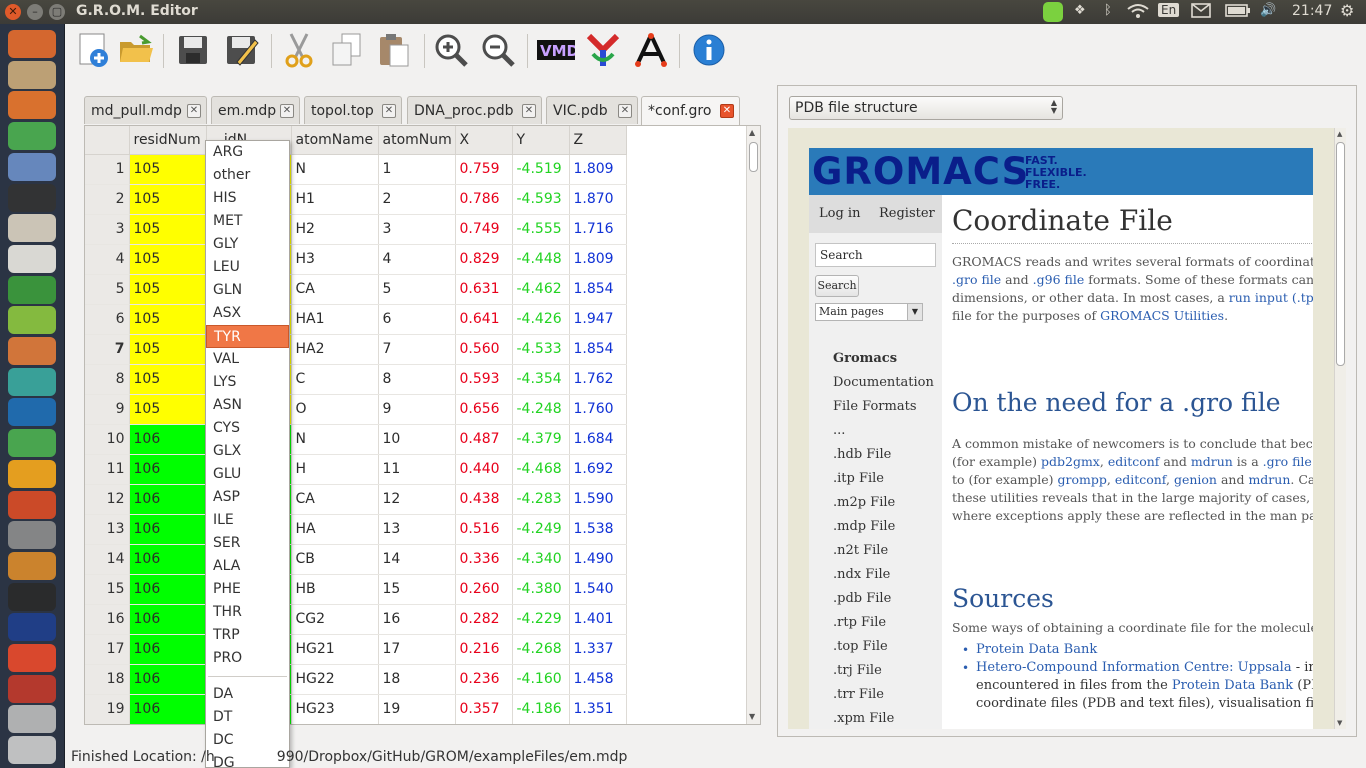  Describe the element at coordinates (417, 469) in the screenshot. I see `atom-num-cell: 11` at that location.